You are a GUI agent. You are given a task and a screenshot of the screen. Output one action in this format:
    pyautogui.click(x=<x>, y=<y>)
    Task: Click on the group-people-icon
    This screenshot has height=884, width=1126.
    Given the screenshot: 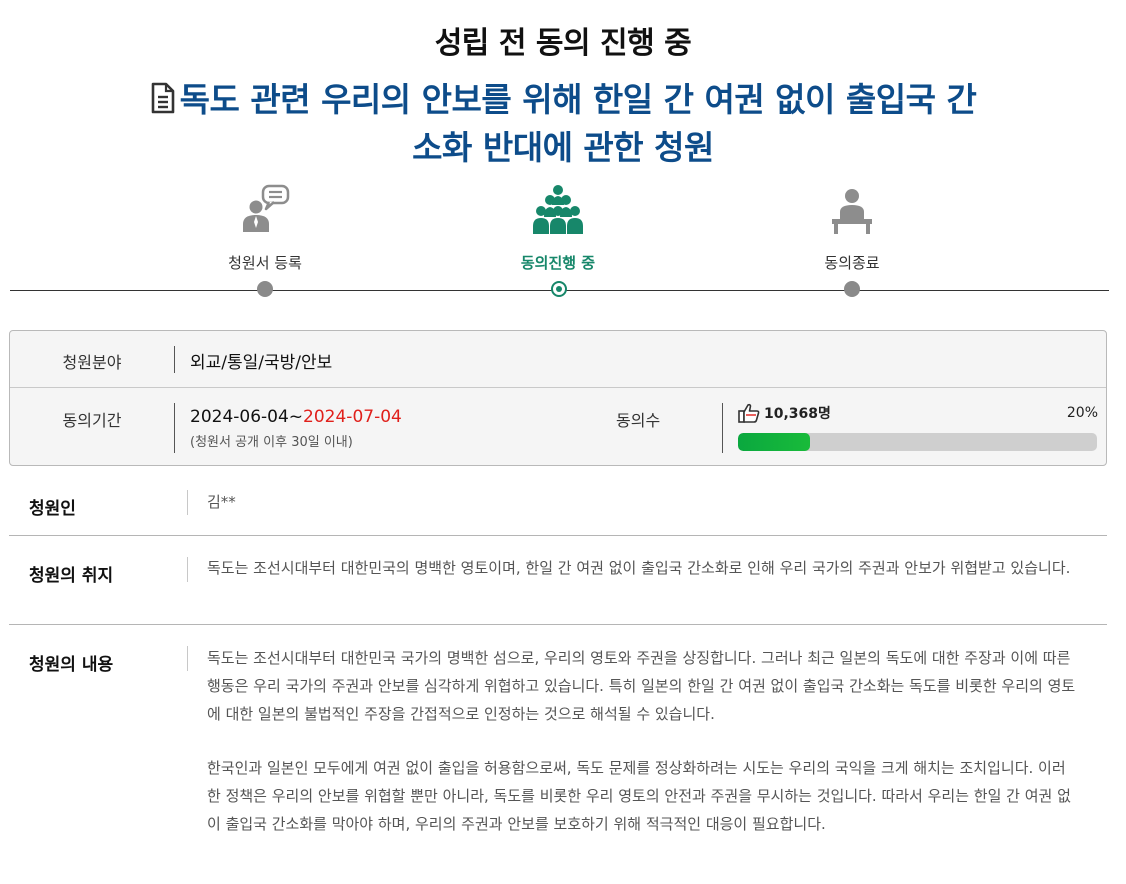 What is the action you would take?
    pyautogui.click(x=558, y=209)
    